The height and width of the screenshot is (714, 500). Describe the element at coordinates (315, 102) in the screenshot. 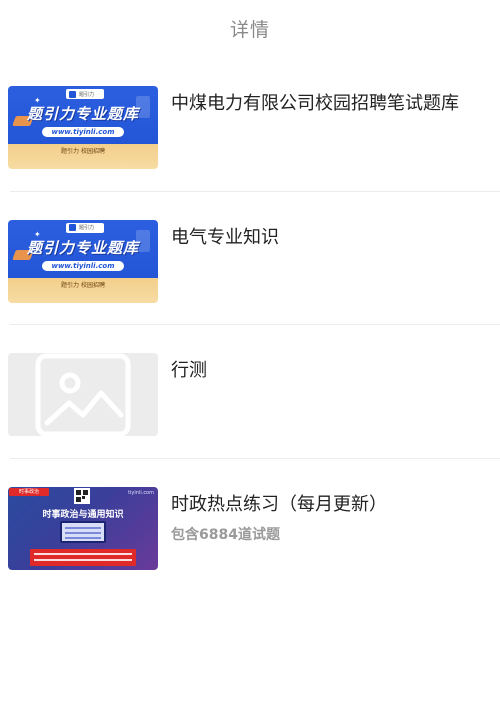

I see `item-title: 中煤电力有限公司校园招聘笔试题库` at that location.